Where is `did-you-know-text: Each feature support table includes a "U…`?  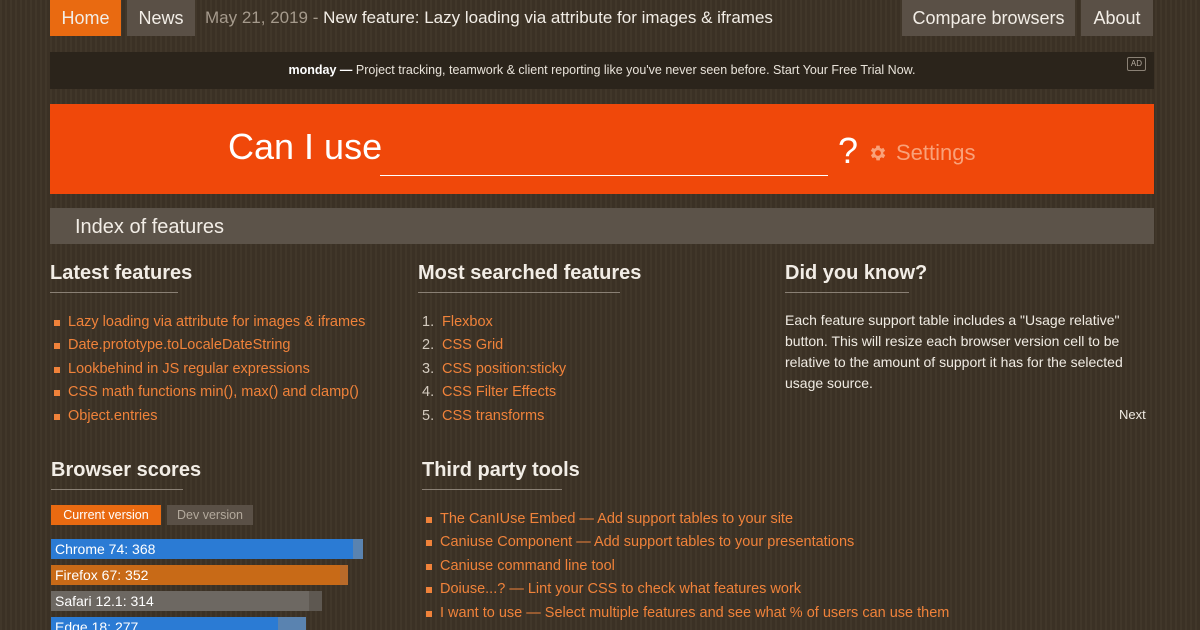 did-you-know-text: Each feature support table includes a "U… is located at coordinates (954, 351).